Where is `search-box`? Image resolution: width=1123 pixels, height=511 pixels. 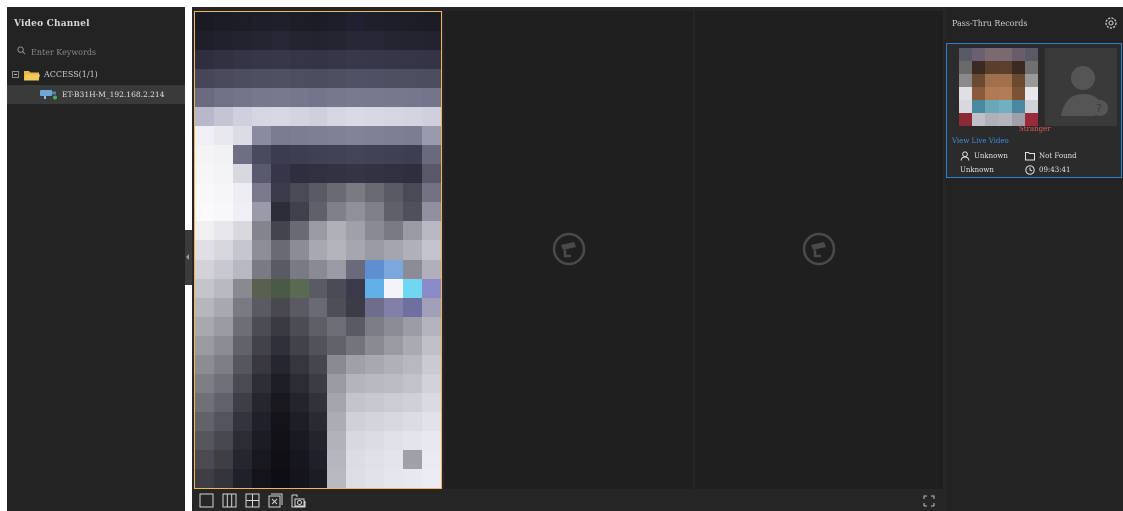
search-box is located at coordinates (96, 52).